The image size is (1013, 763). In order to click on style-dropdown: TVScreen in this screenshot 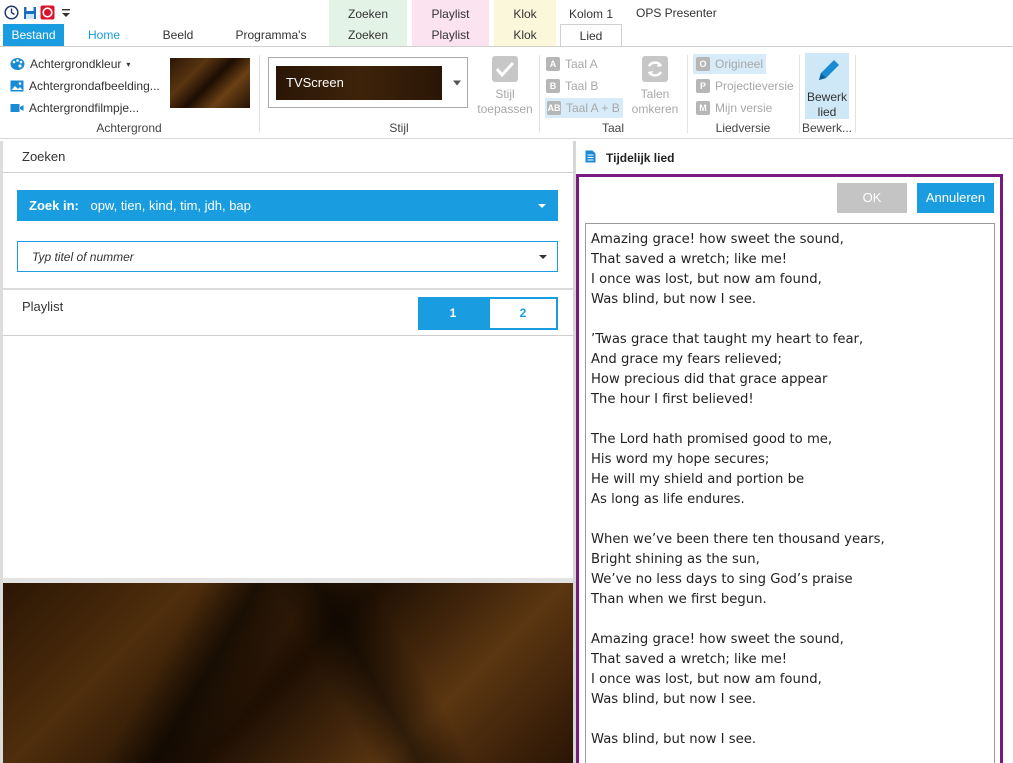, I will do `click(368, 82)`.